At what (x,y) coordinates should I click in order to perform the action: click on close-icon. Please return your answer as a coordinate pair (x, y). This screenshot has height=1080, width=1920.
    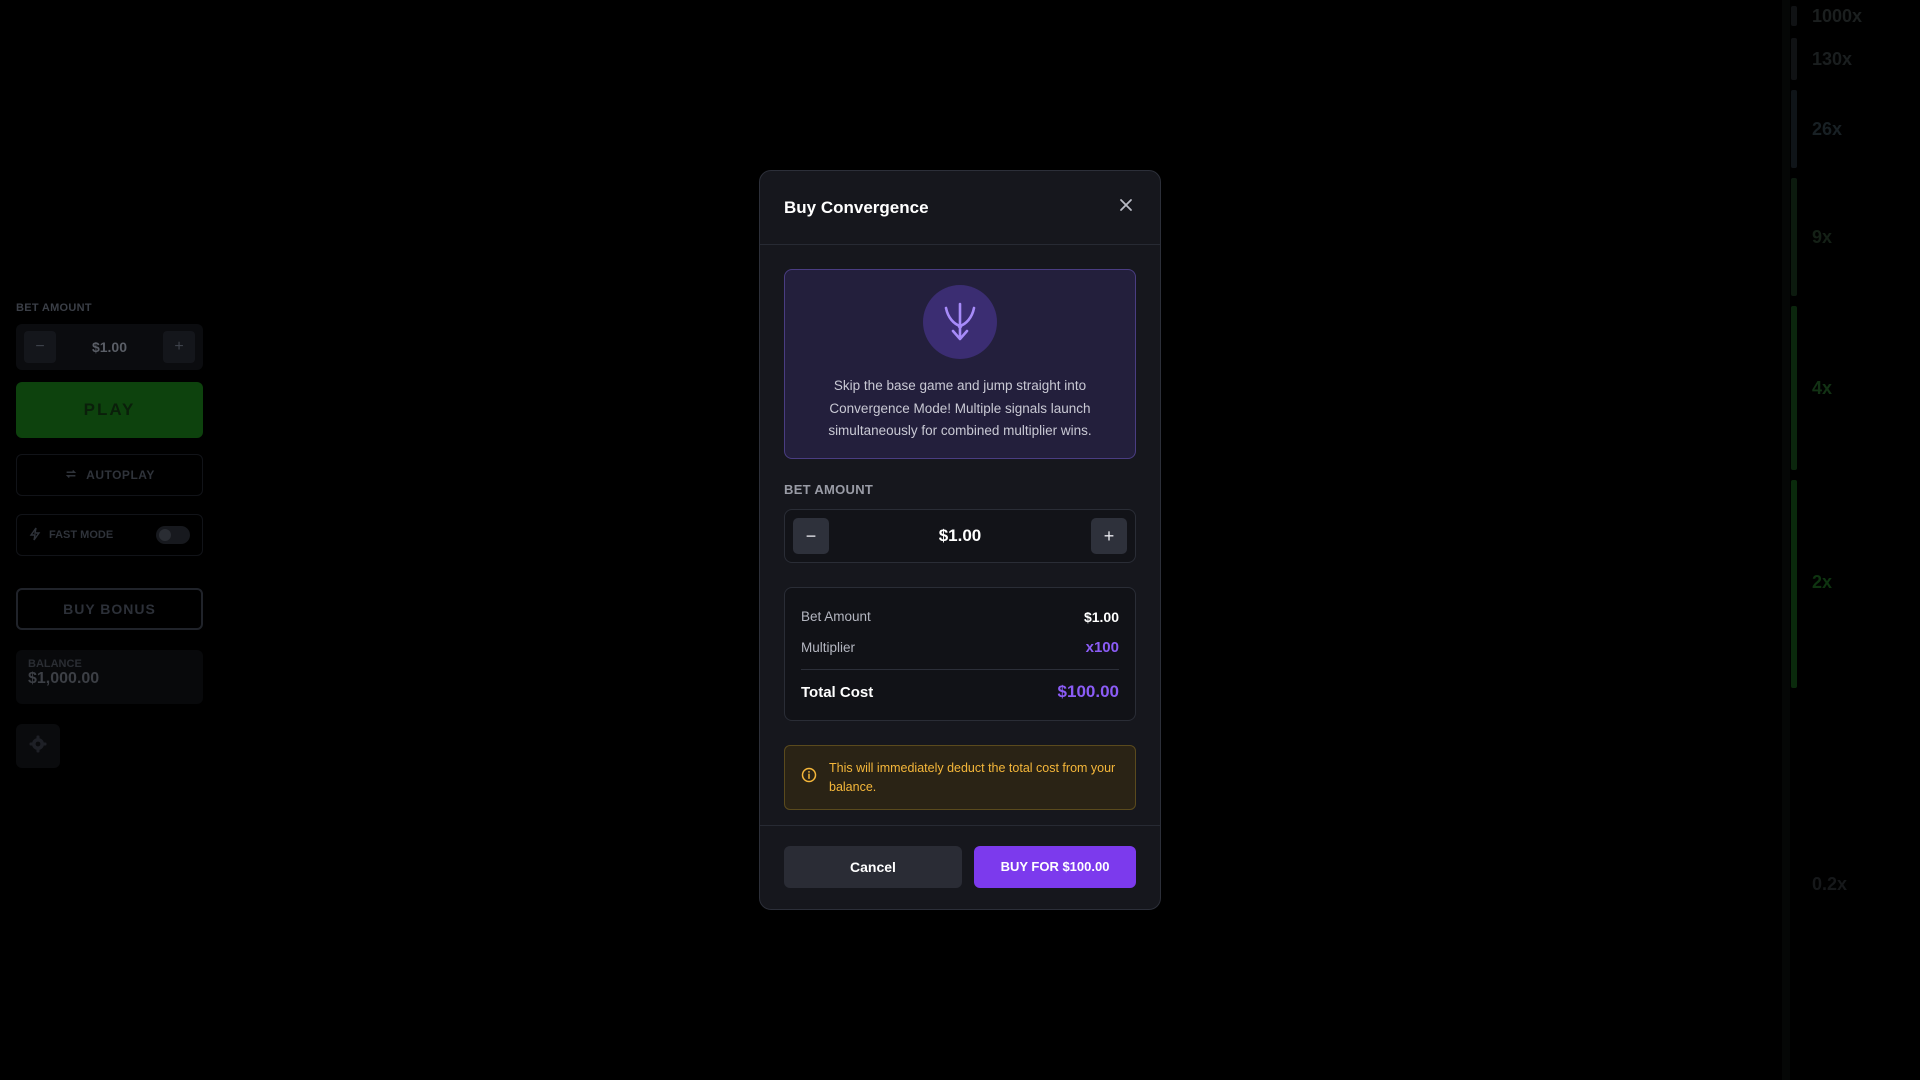
    Looking at the image, I should click on (1126, 207).